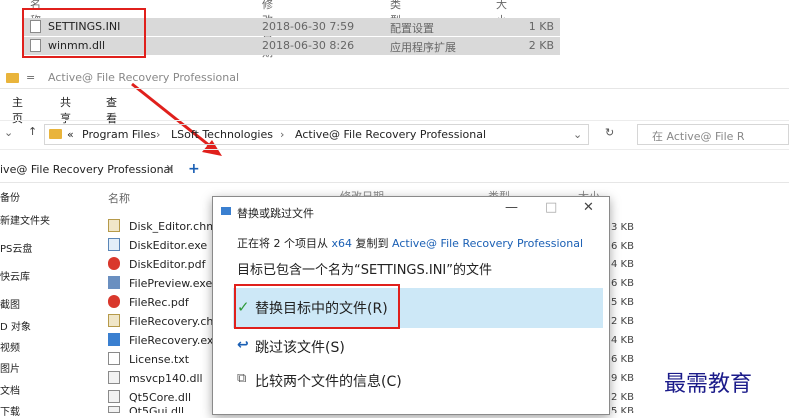 The image size is (789, 418). I want to click on progress-prefix: 正在将 2 个项目从, so click(282, 243).